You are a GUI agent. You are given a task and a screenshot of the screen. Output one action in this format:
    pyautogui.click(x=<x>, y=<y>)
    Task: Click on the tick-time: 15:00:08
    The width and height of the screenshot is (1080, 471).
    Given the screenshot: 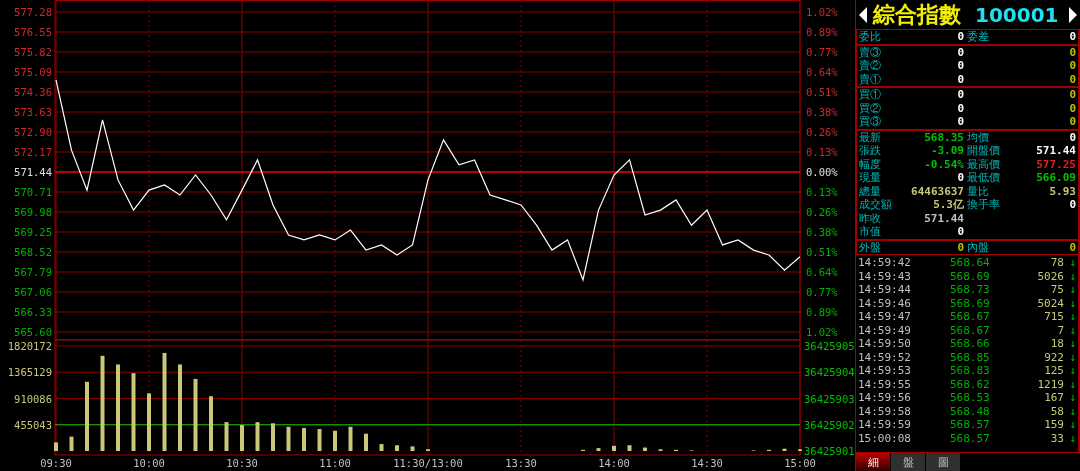 What is the action you would take?
    pyautogui.click(x=885, y=438)
    